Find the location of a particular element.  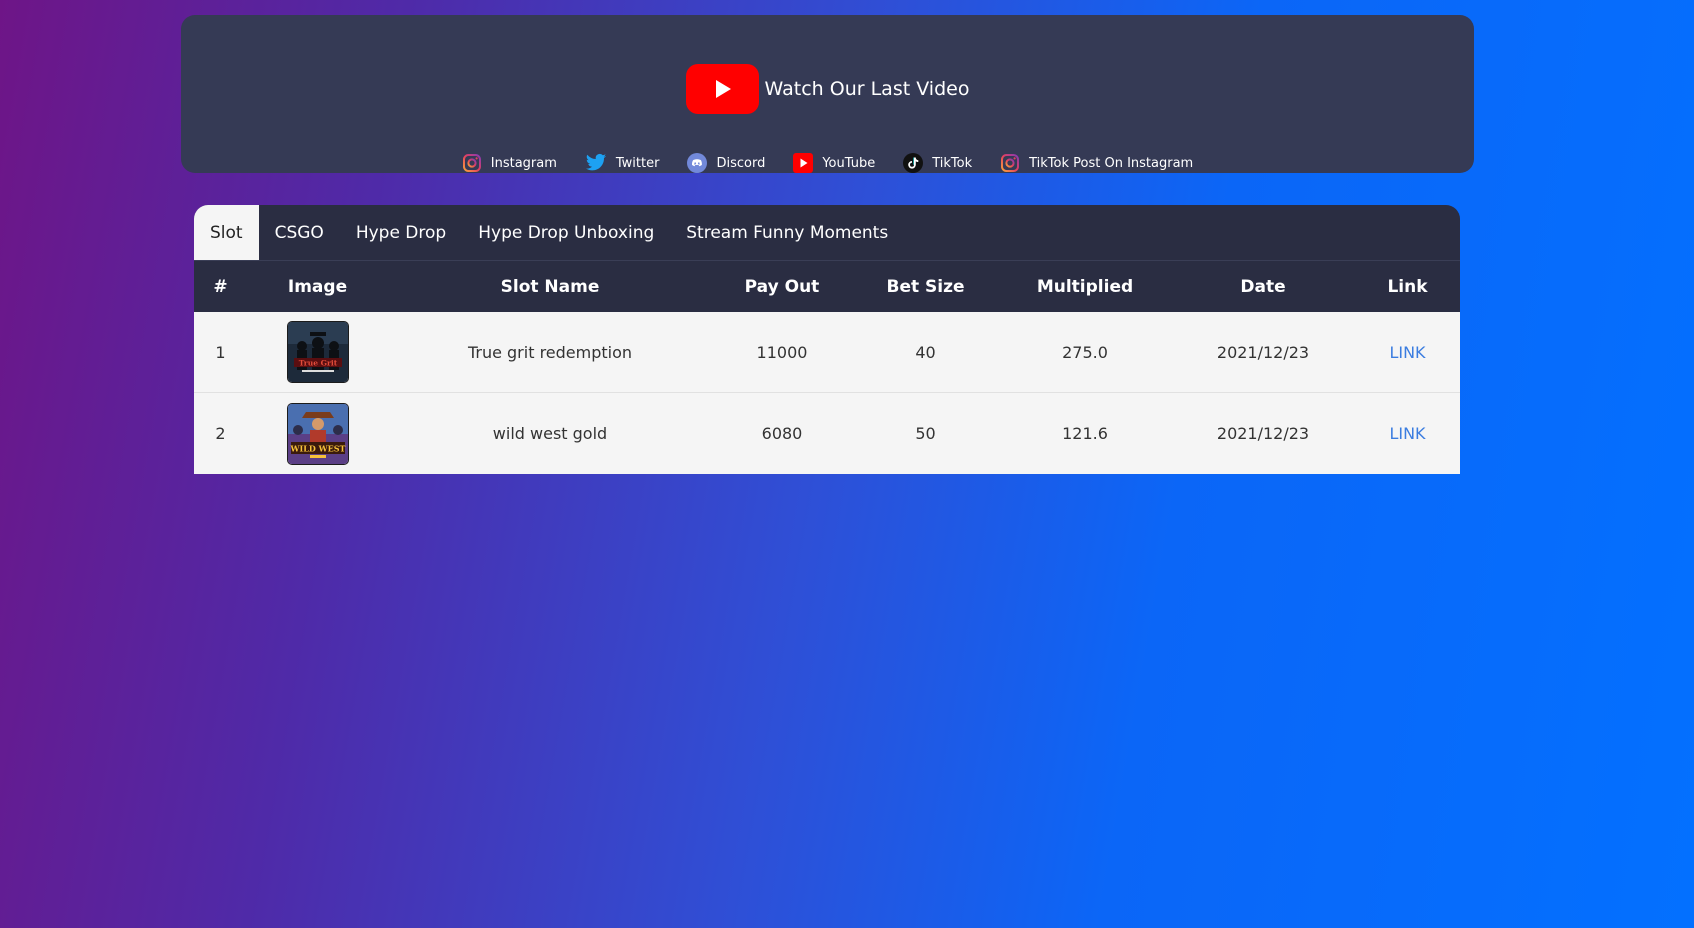

youtube-play-icon is located at coordinates (722, 89).